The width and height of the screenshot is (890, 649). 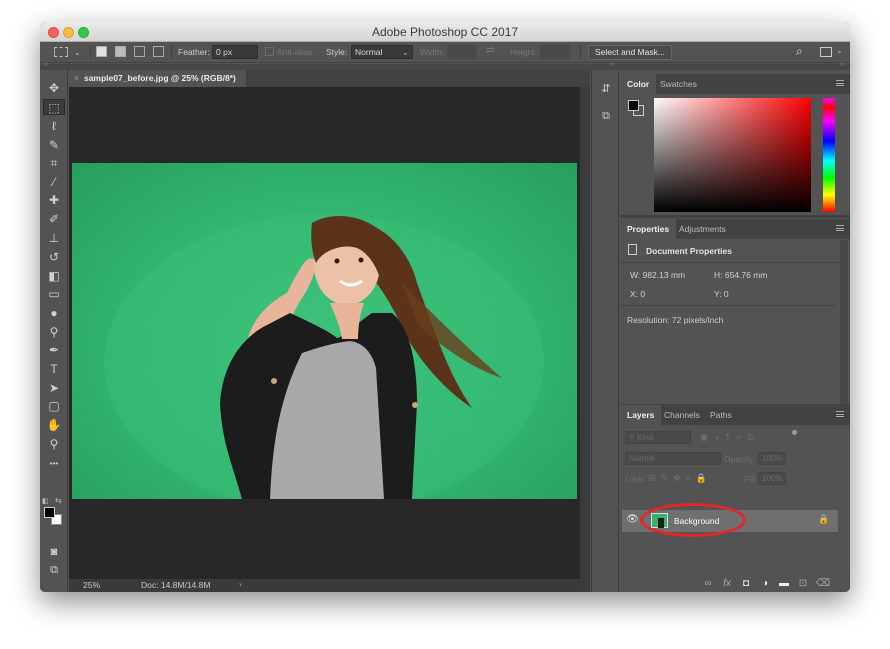 I want to click on document-tab: × sample07_before.jpg @ 25% (RGB/8*), so click(x=158, y=78).